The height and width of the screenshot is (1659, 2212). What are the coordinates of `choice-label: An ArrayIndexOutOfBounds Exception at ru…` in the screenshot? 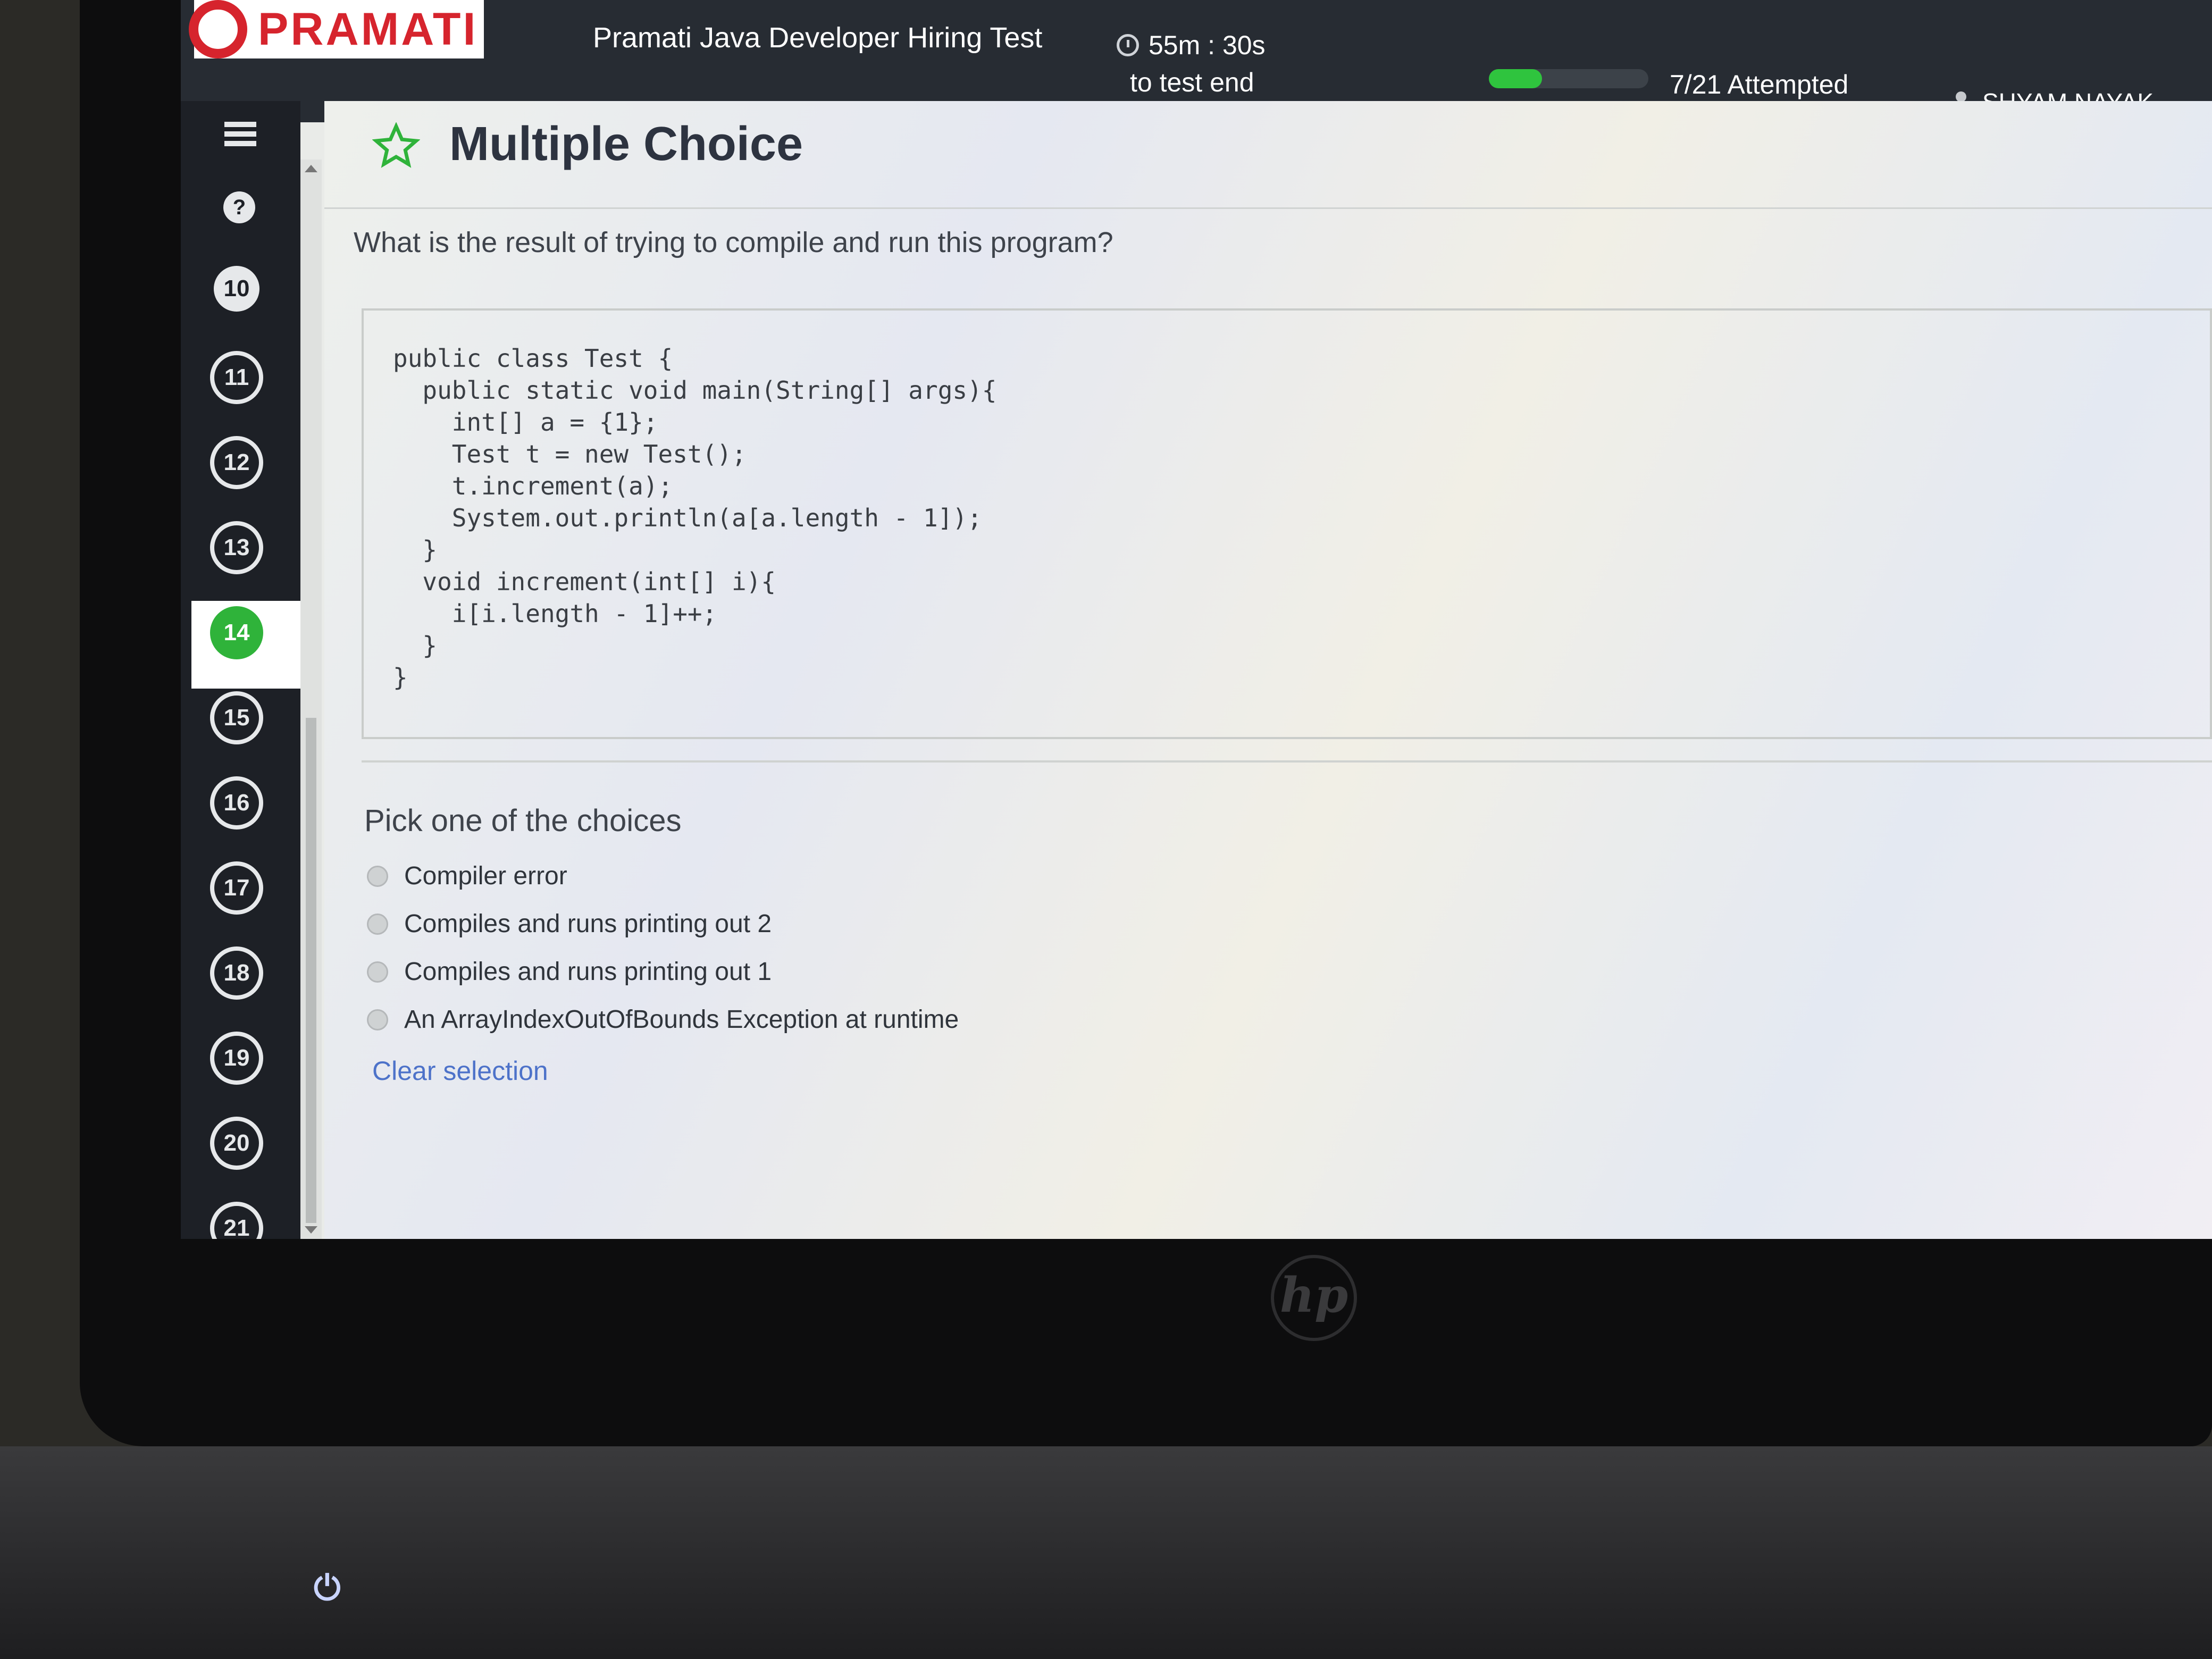 It's located at (681, 1020).